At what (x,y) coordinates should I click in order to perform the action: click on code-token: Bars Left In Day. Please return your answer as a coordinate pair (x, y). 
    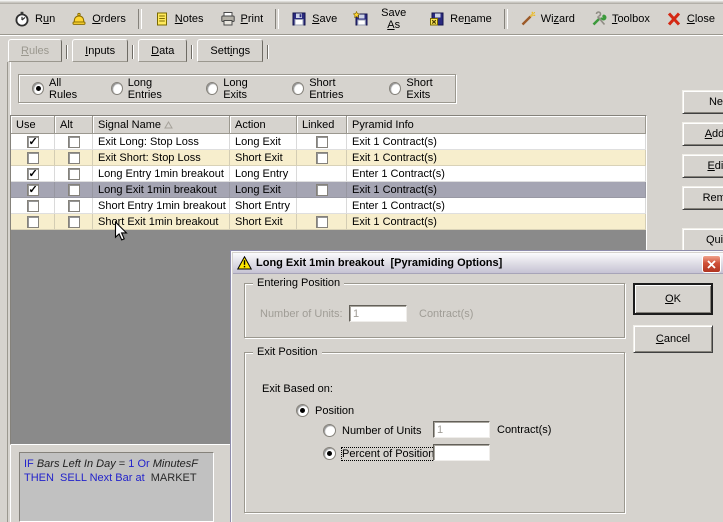
    Looking at the image, I should click on (76, 464).